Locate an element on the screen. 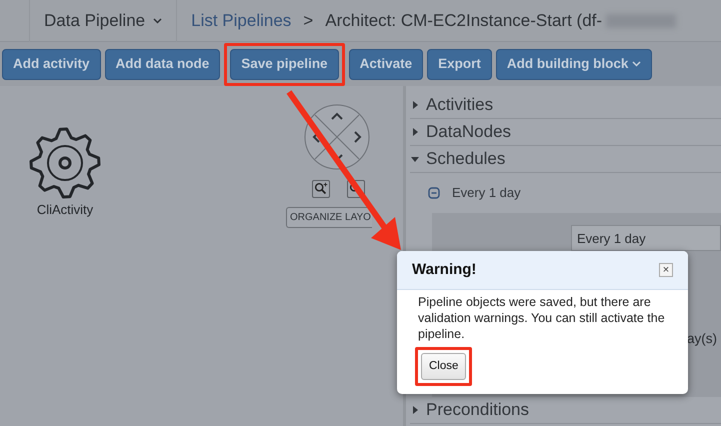 The height and width of the screenshot is (426, 721). breadcrumb-link: List Pipelines is located at coordinates (241, 21).